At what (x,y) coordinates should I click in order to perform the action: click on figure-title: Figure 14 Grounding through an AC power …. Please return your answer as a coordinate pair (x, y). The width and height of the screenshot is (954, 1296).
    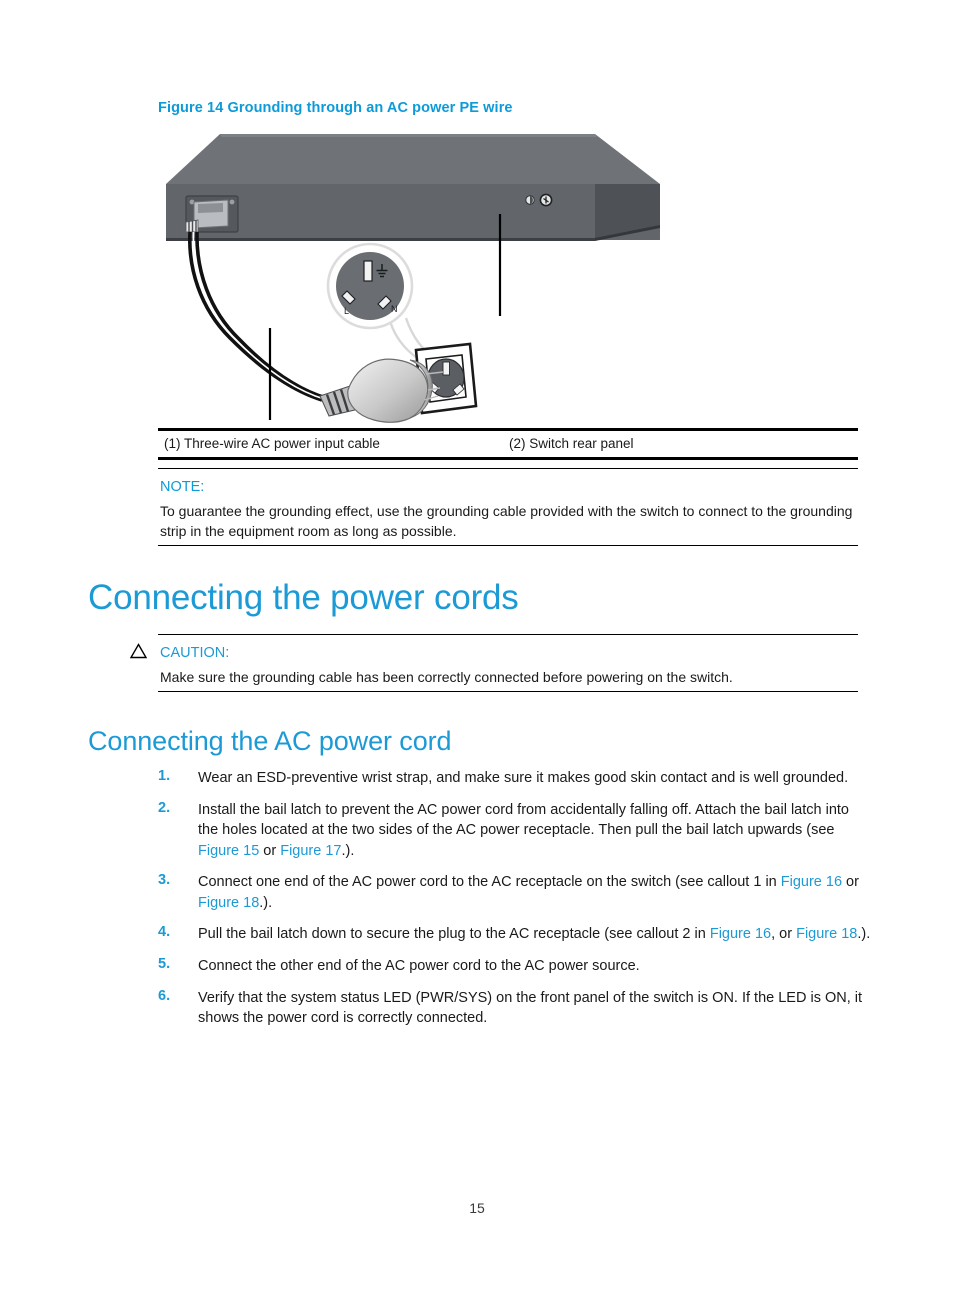
    Looking at the image, I should click on (335, 108).